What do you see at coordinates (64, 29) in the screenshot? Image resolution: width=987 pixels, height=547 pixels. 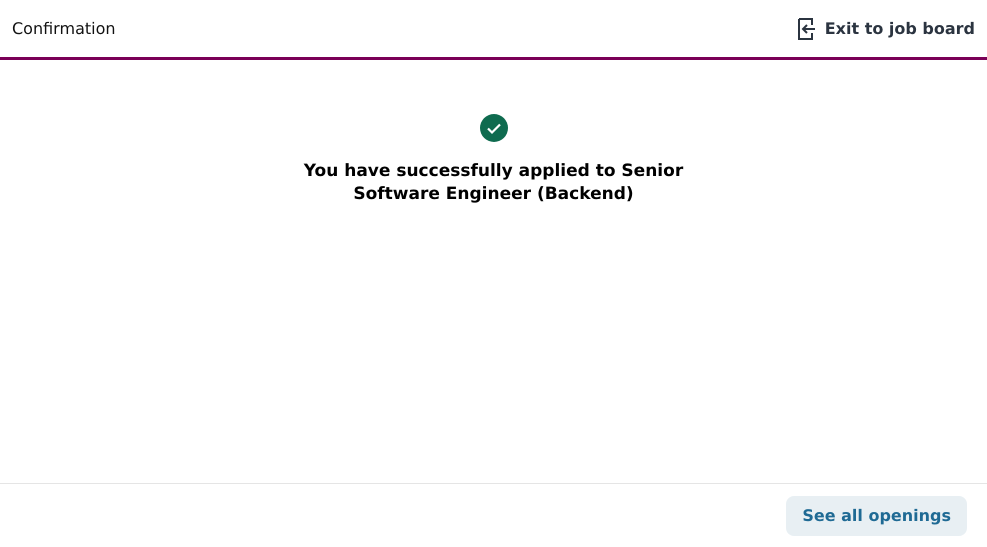 I see `page-title: Confirmation` at bounding box center [64, 29].